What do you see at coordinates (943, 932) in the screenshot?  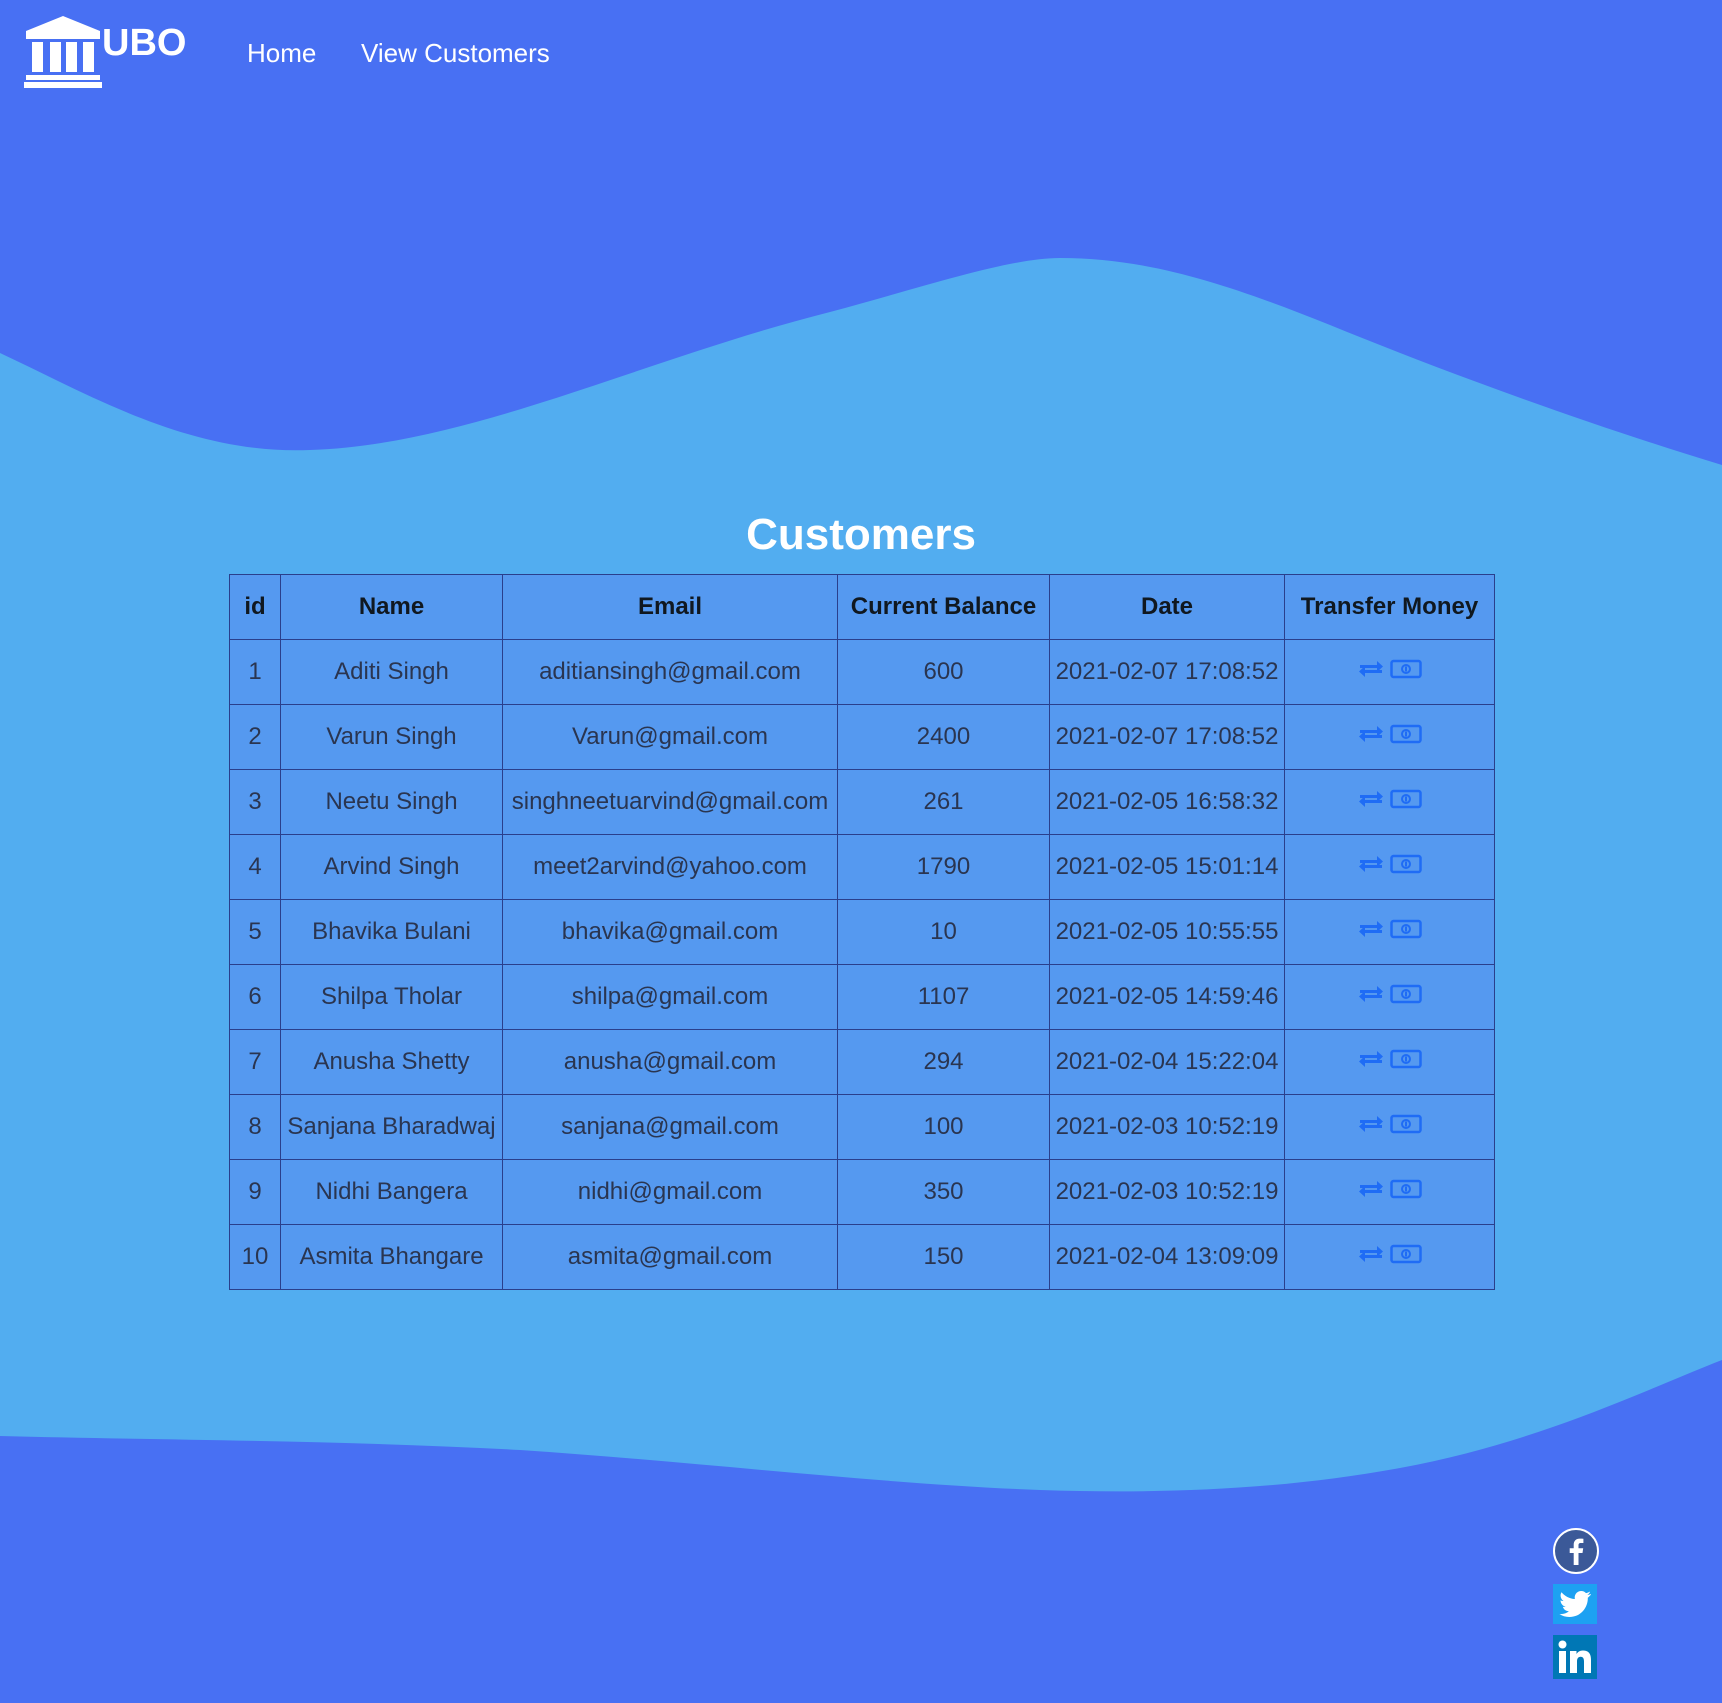 I see `cell-balance: 10` at bounding box center [943, 932].